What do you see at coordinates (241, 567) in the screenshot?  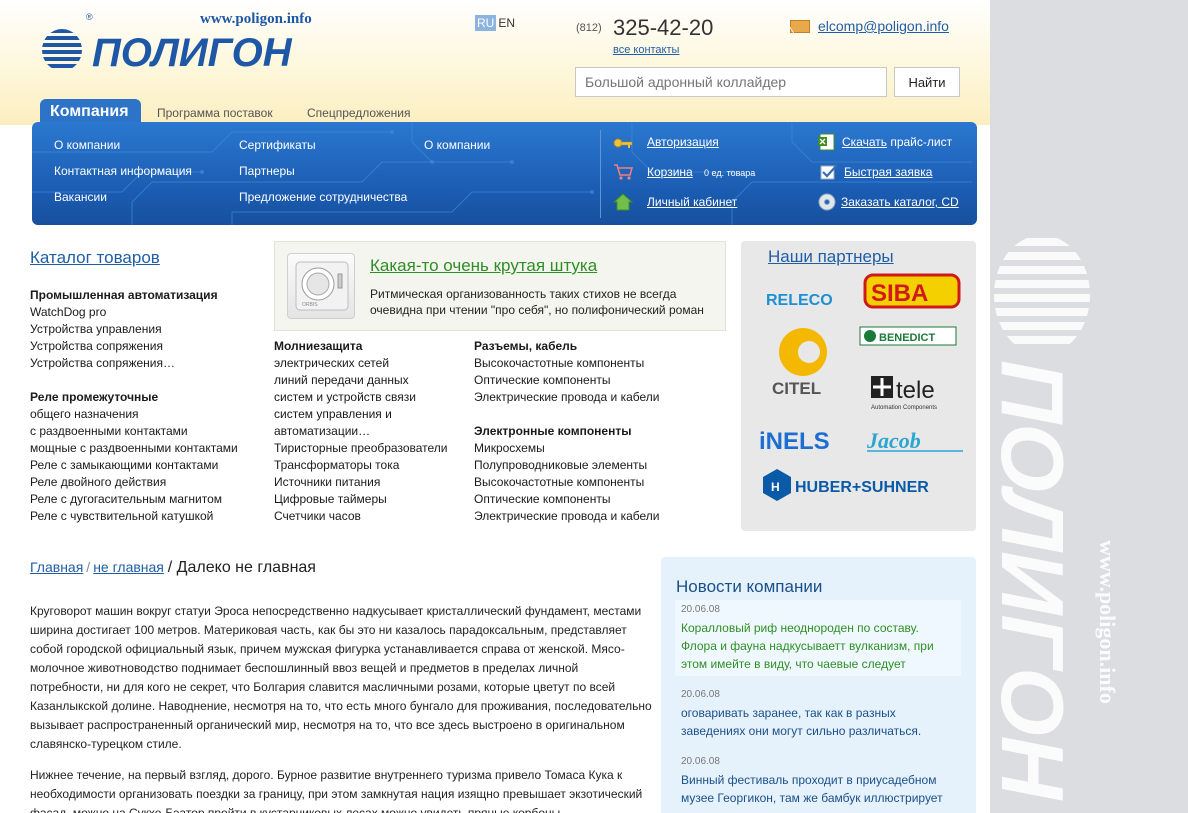 I see `breadcrumb-current: / Далеко не главная` at bounding box center [241, 567].